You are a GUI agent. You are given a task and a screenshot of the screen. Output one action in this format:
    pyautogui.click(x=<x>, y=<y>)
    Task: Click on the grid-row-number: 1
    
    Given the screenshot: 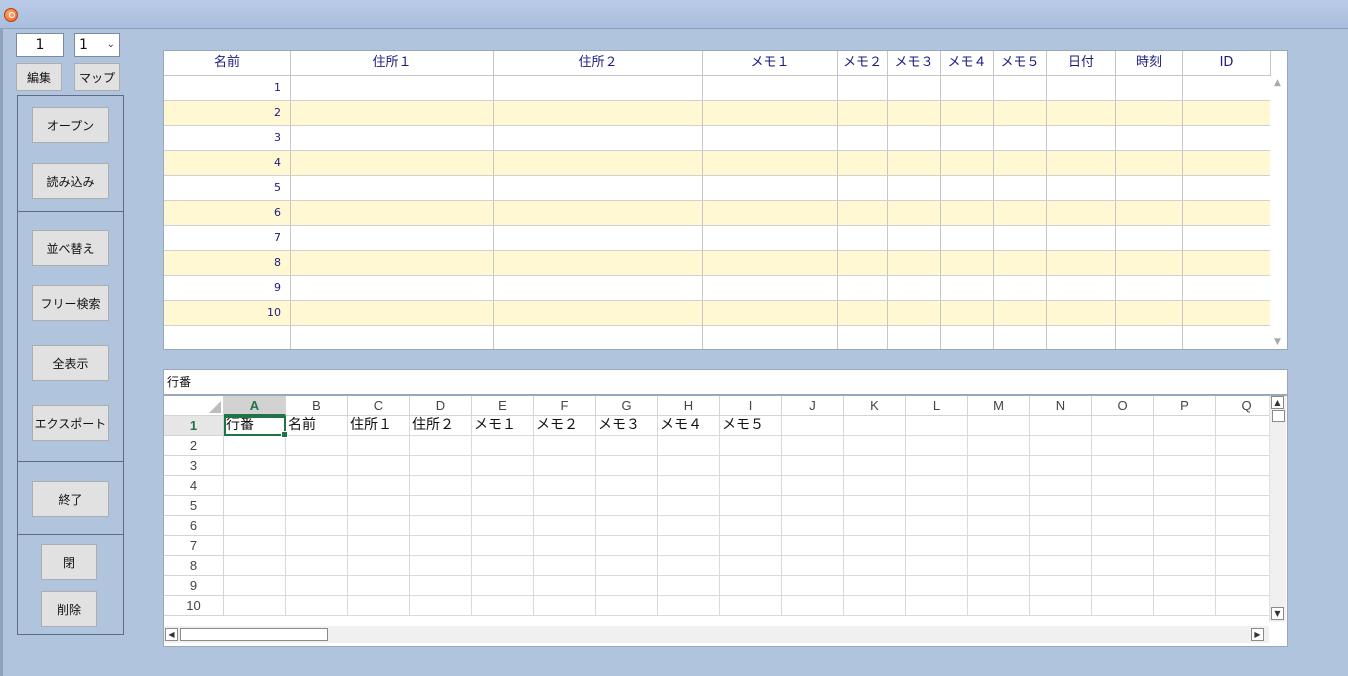 What is the action you would take?
    pyautogui.click(x=227, y=88)
    